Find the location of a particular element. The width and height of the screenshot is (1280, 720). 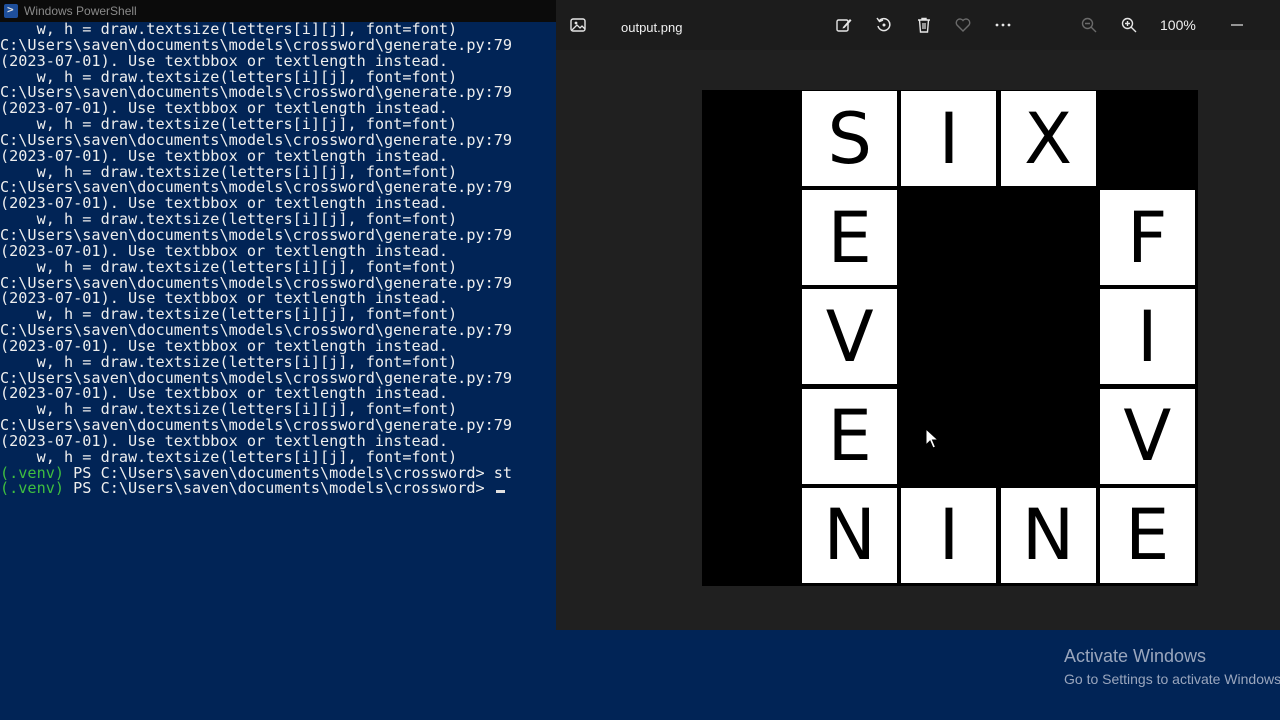

crossword-cell: X is located at coordinates (1048, 138).